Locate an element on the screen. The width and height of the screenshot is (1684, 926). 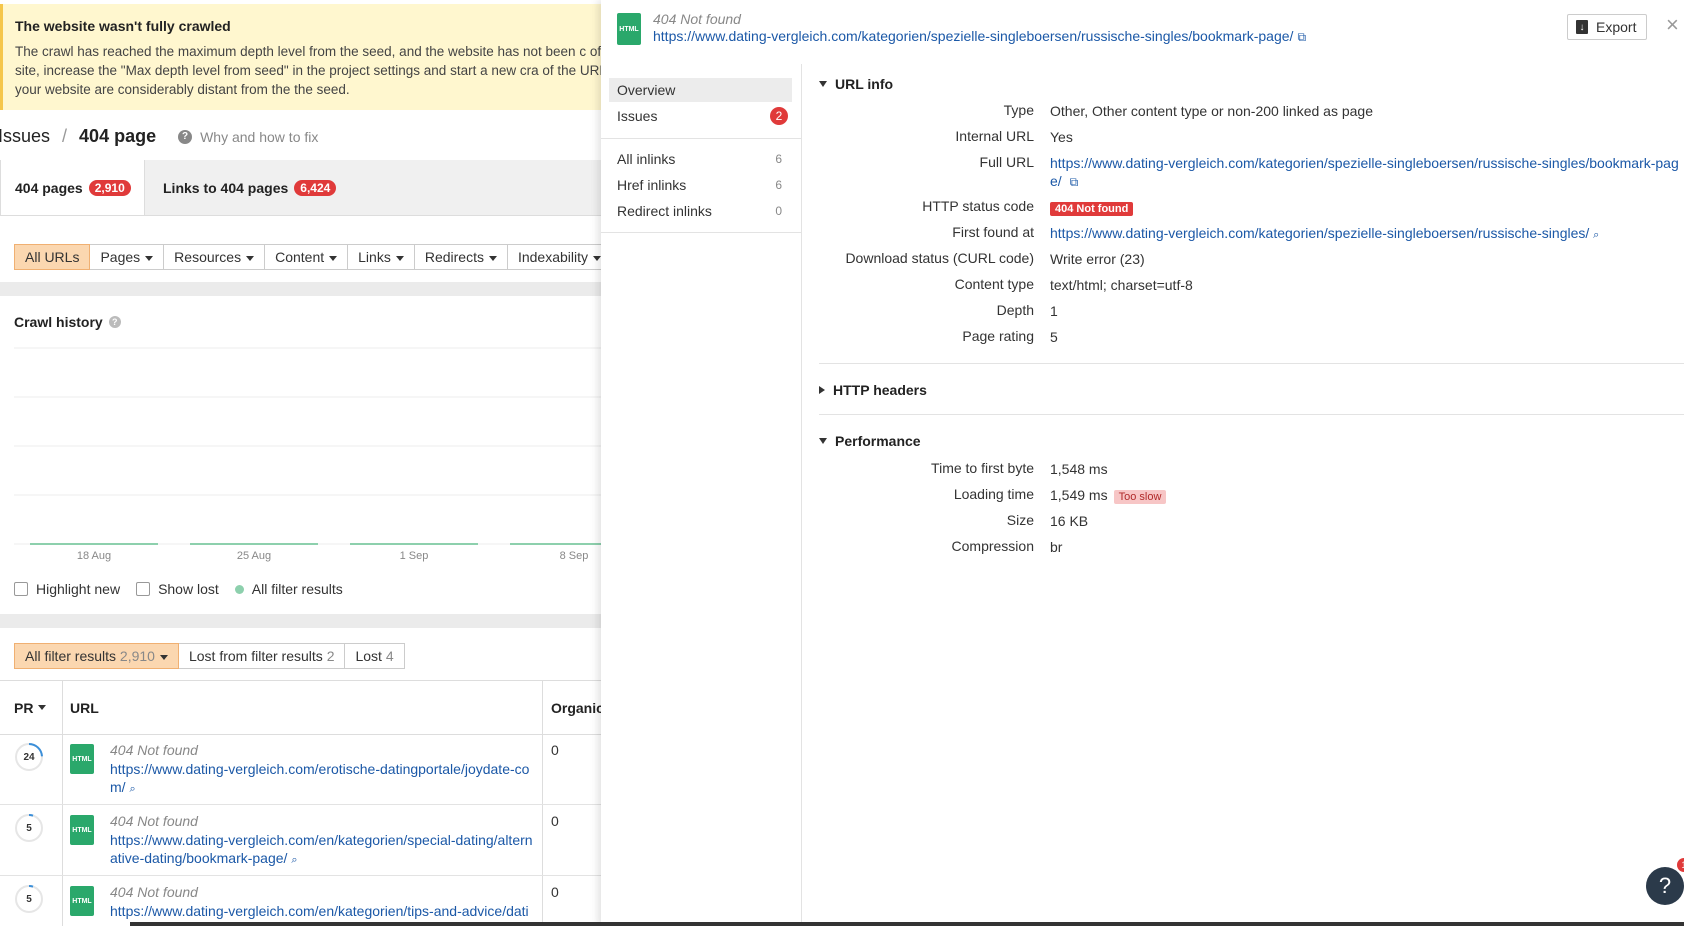
nav-href-inlinks: Href inlinks 6 is located at coordinates (700, 185).